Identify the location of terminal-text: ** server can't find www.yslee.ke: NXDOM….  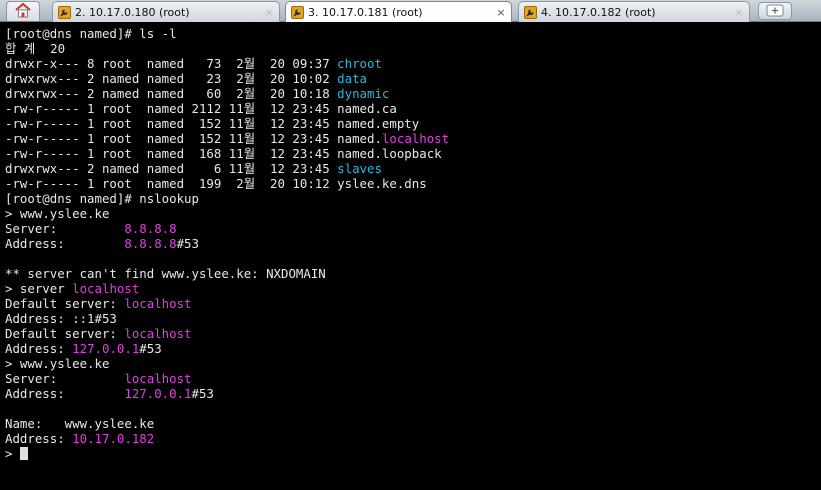
(165, 273).